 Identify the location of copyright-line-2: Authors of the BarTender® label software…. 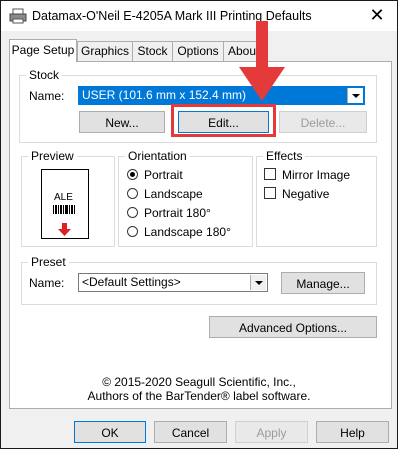
(199, 396).